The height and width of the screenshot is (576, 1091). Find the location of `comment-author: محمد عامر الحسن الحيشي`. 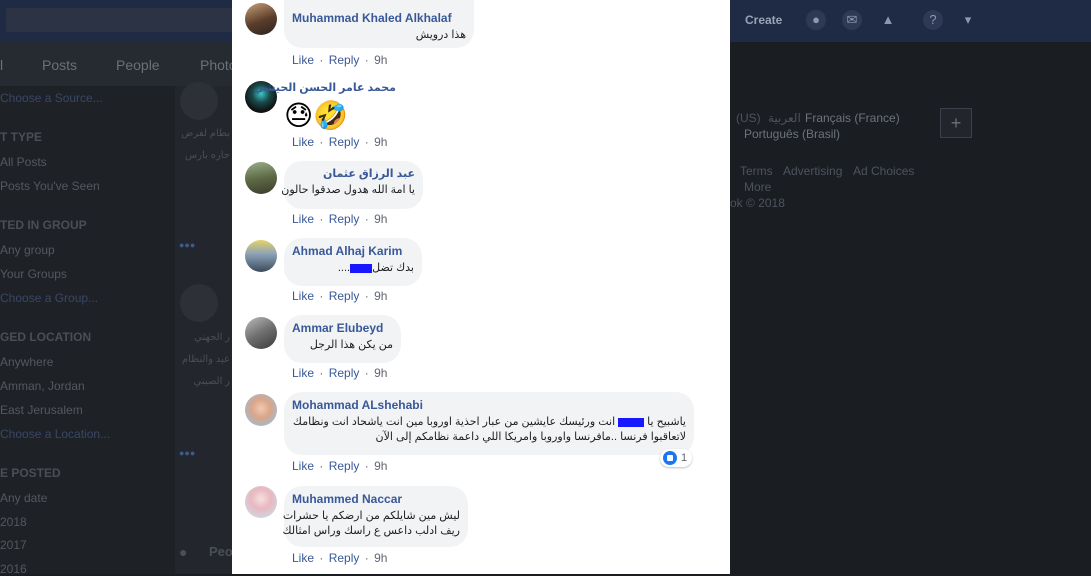

comment-author: محمد عامر الحسن الحيشي is located at coordinates (325, 87).